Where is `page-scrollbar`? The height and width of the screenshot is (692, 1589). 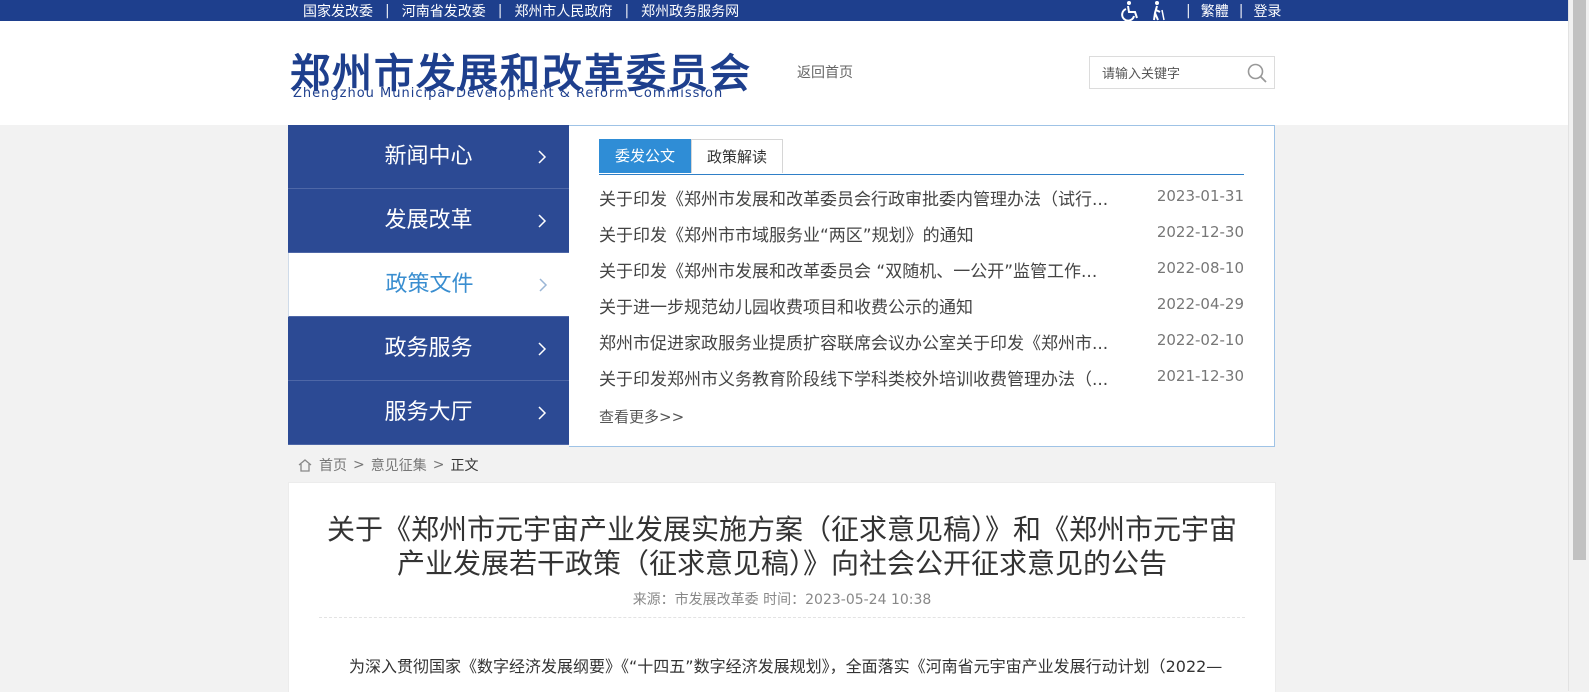 page-scrollbar is located at coordinates (1578, 345).